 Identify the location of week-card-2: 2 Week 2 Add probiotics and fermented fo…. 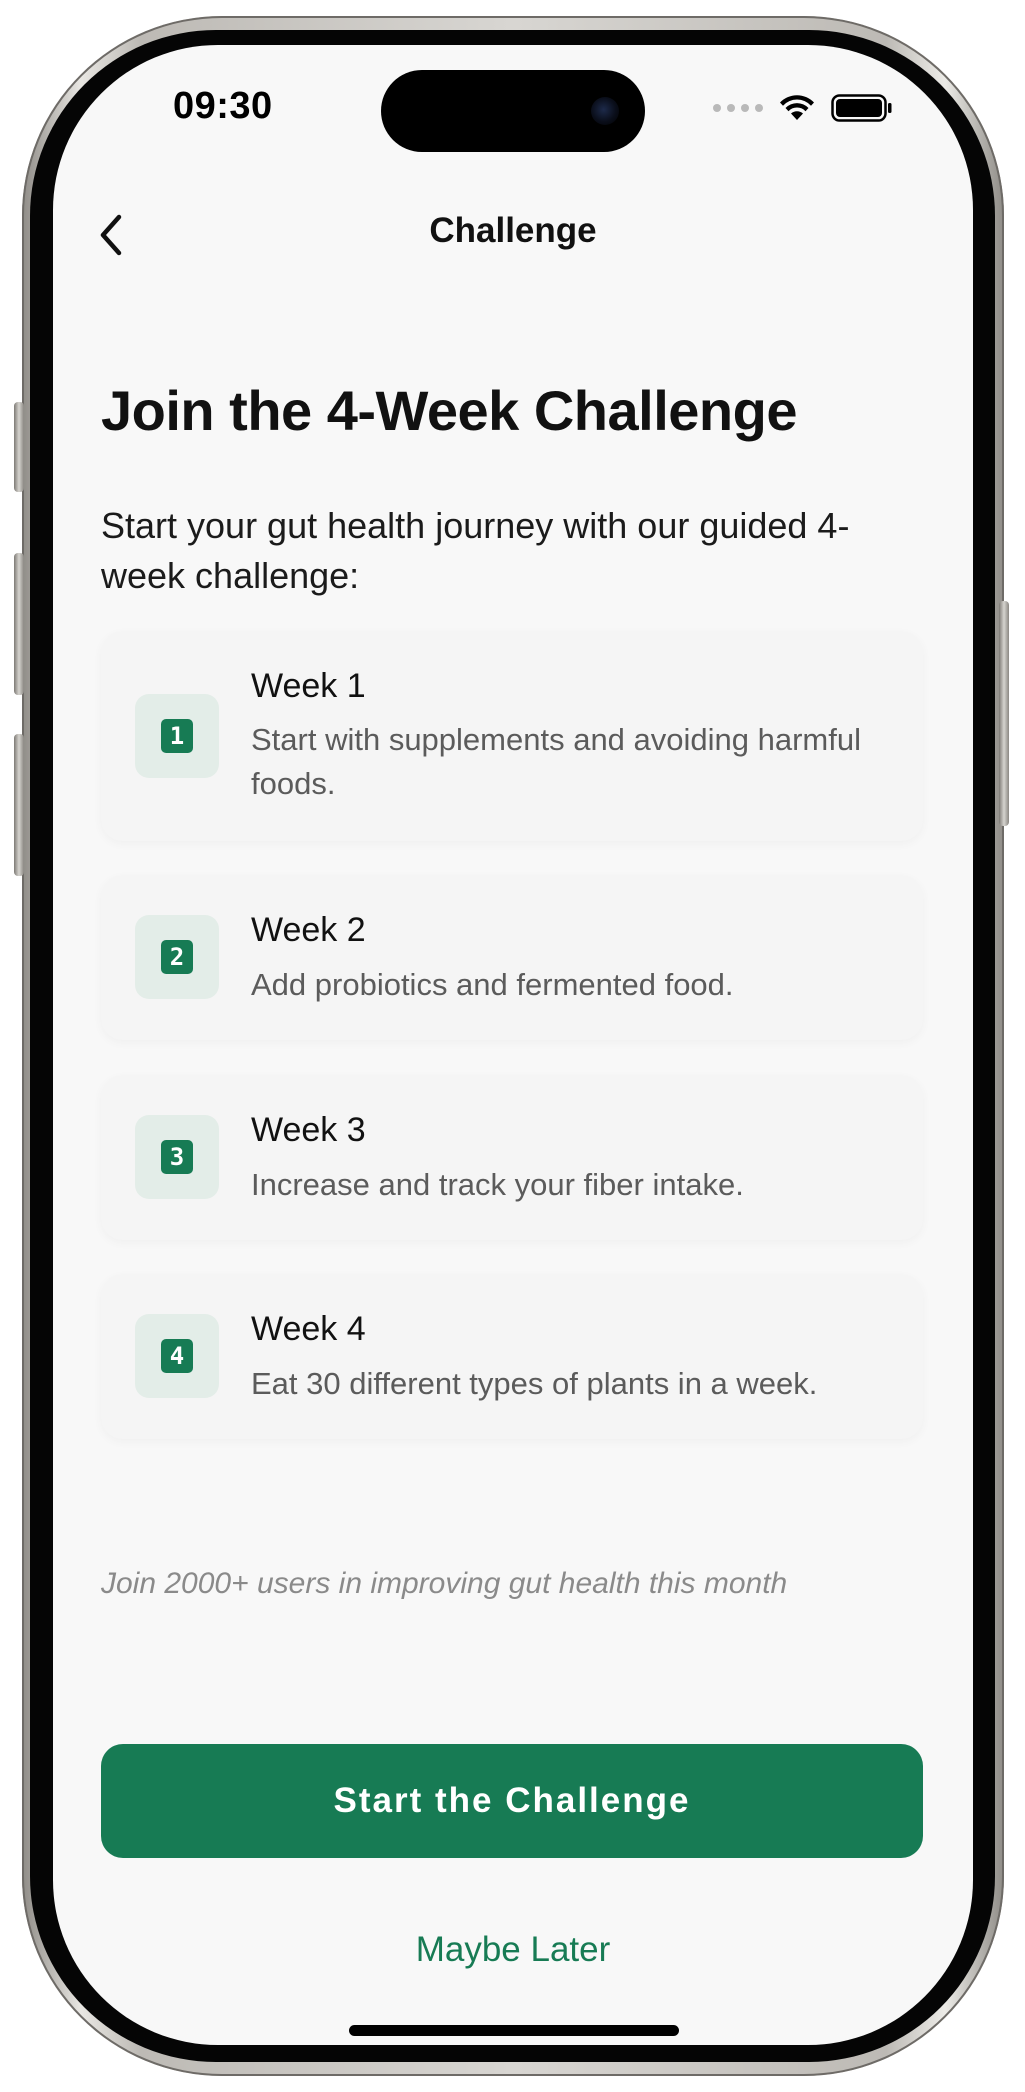
(512, 957).